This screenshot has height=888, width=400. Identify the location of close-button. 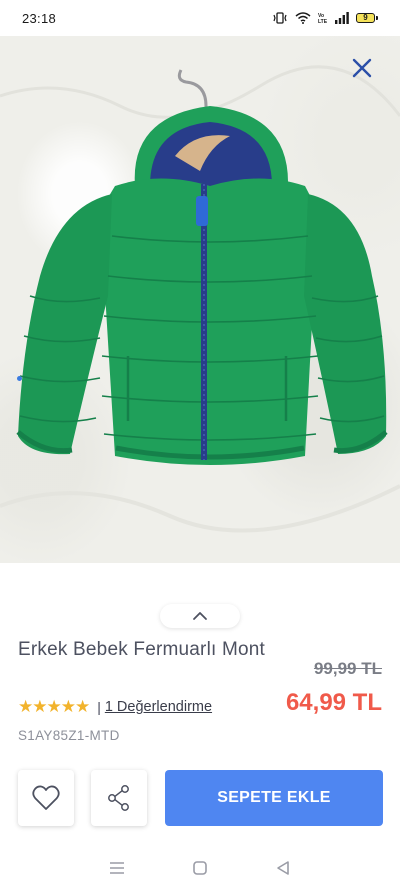
(362, 68).